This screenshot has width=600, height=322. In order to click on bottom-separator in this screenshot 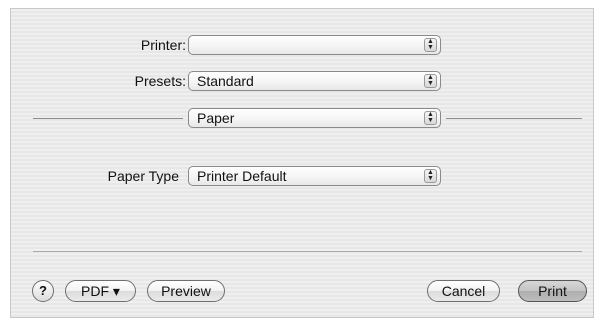, I will do `click(307, 251)`.